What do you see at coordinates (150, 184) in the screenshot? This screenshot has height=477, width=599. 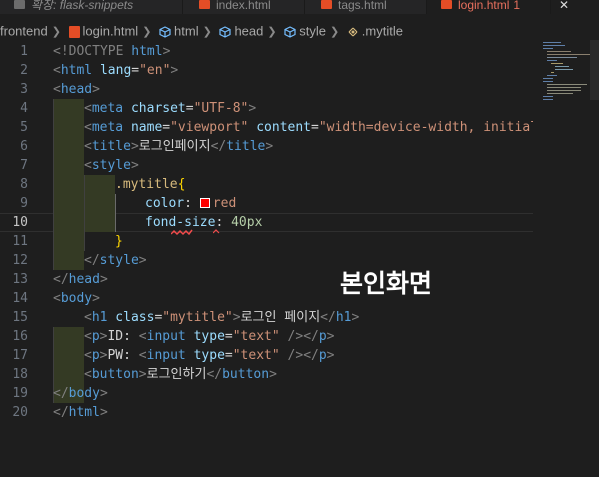 I see `code-line: .mytitle{` at bounding box center [150, 184].